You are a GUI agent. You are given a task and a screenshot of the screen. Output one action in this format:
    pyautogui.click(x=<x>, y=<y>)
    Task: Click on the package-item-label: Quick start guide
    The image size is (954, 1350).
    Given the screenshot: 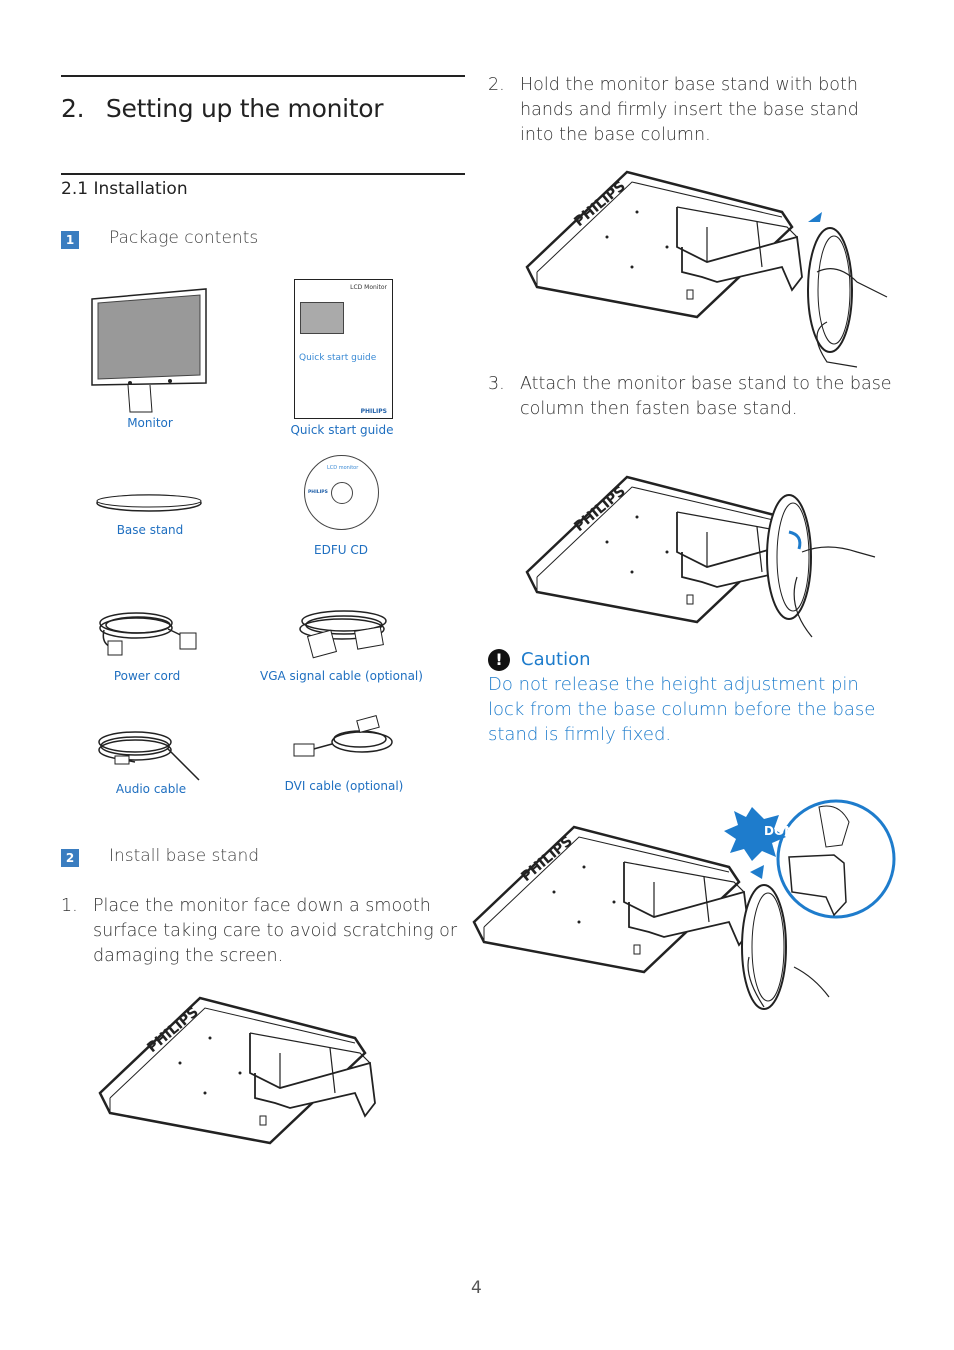 What is the action you would take?
    pyautogui.click(x=342, y=430)
    